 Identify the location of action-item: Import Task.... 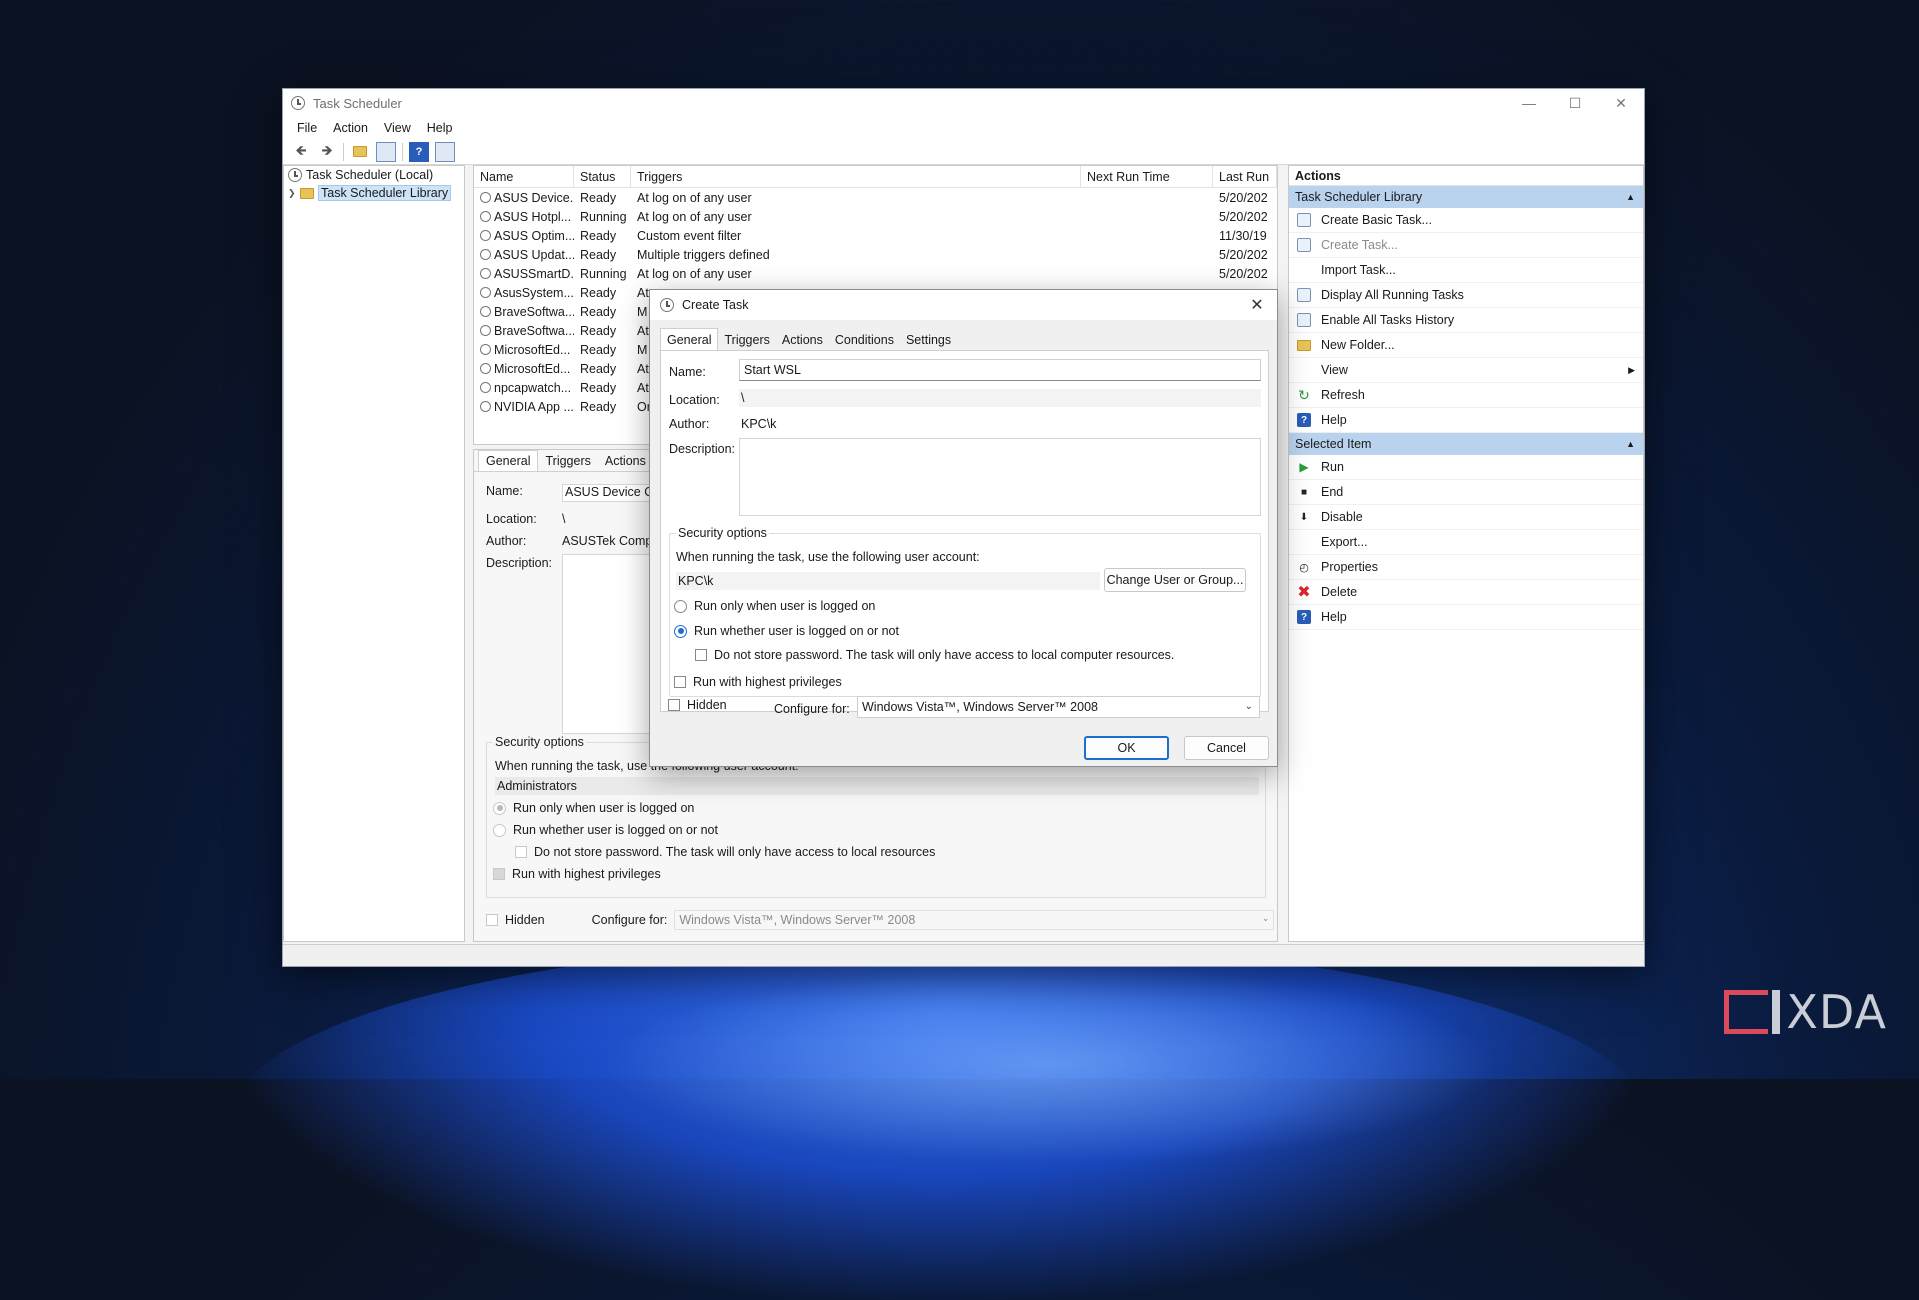
(1466, 270).